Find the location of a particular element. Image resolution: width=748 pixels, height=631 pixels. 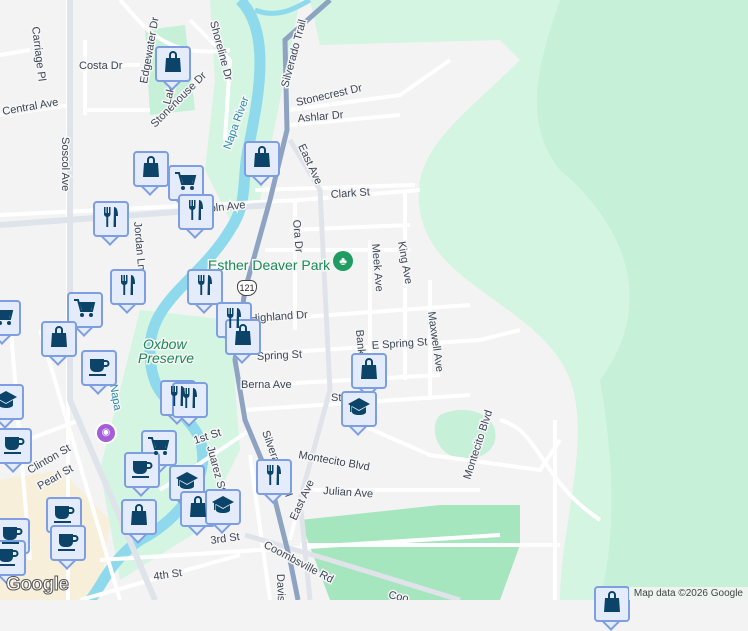

label-esther-deaver-park: Esther Deaver Park is located at coordinates (269, 265).